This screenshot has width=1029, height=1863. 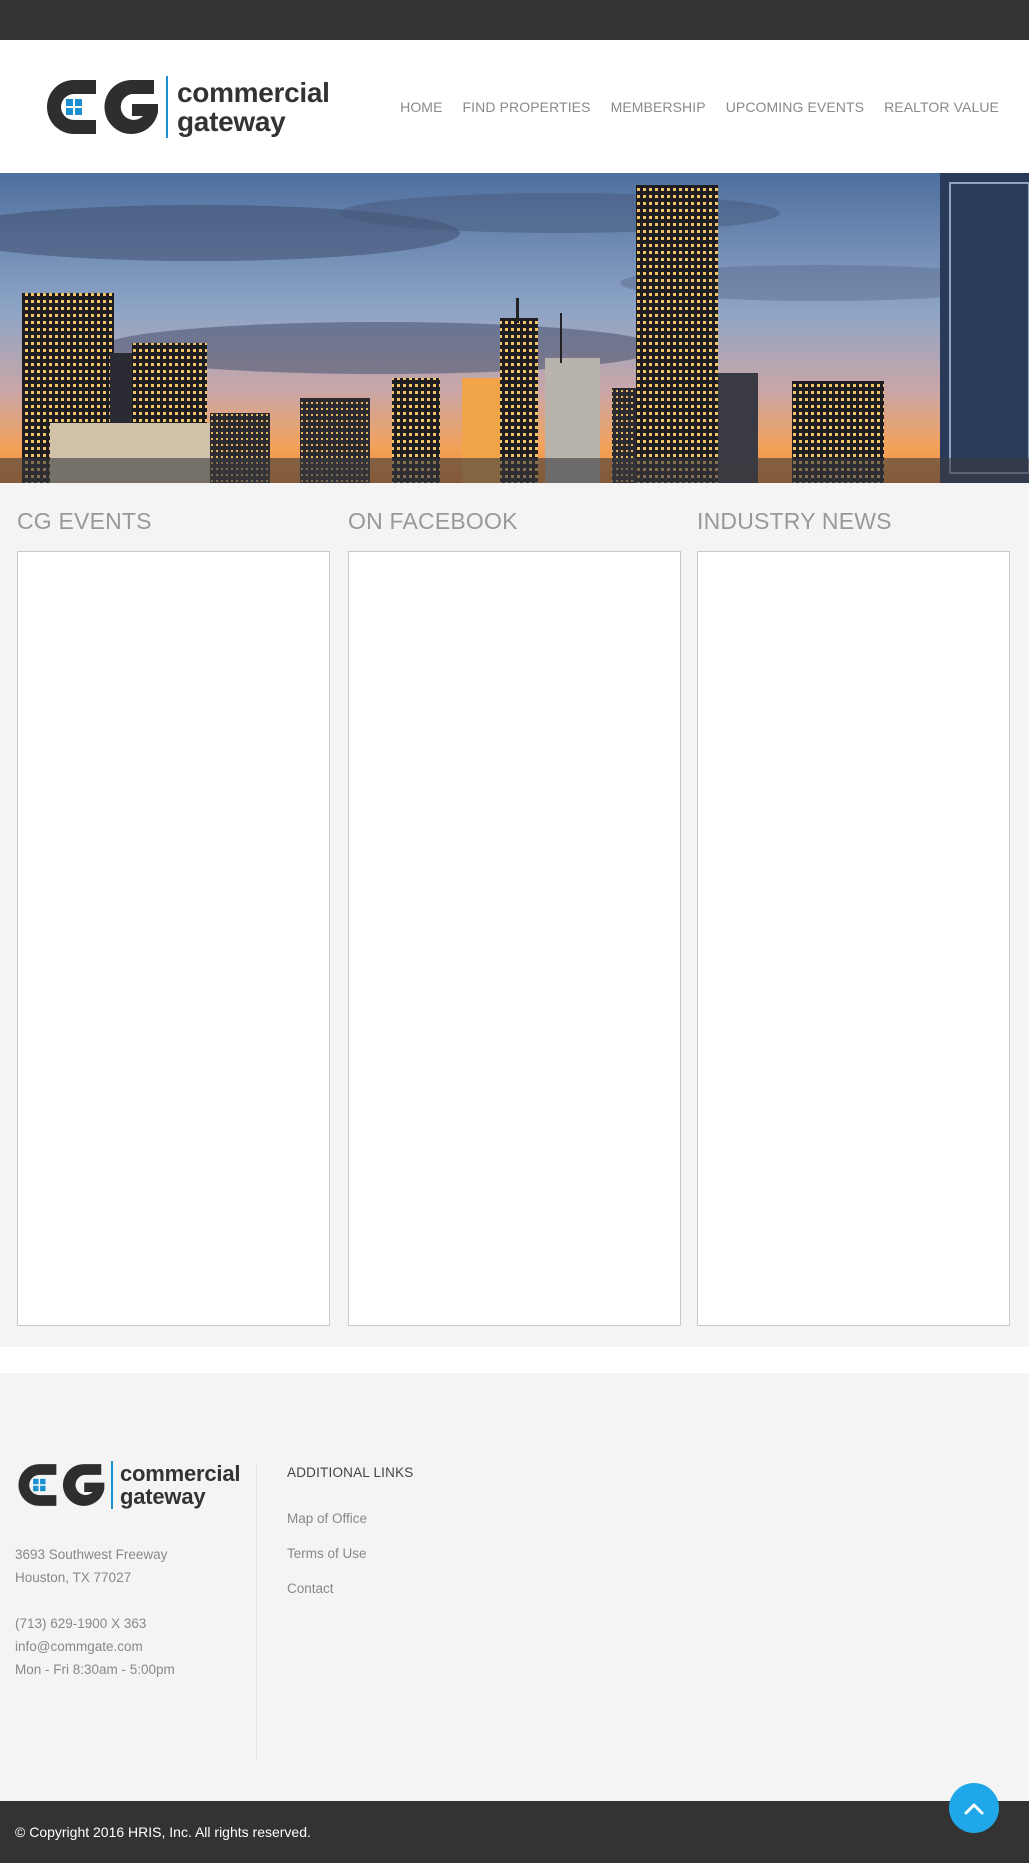 What do you see at coordinates (61, 1485) in the screenshot?
I see `footer-logo-mark-icon` at bounding box center [61, 1485].